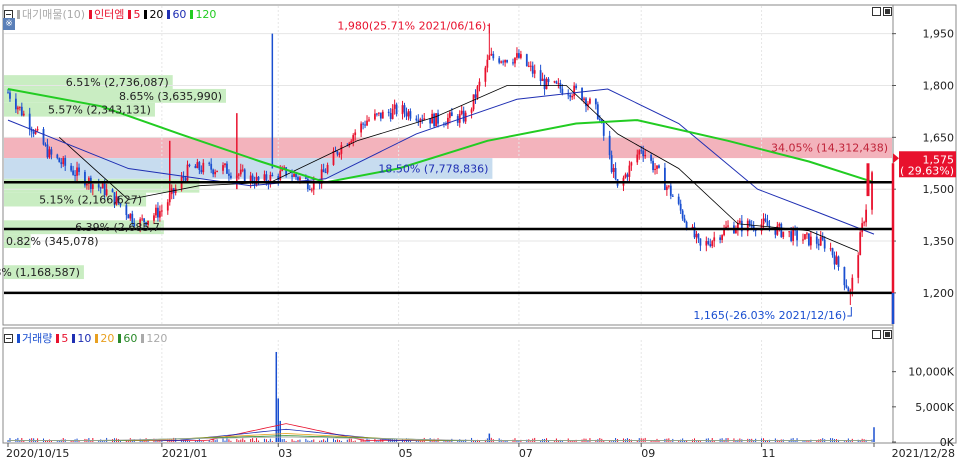 Image resolution: width=959 pixels, height=464 pixels. I want to click on legend-entry: 인터엠, so click(106, 14).